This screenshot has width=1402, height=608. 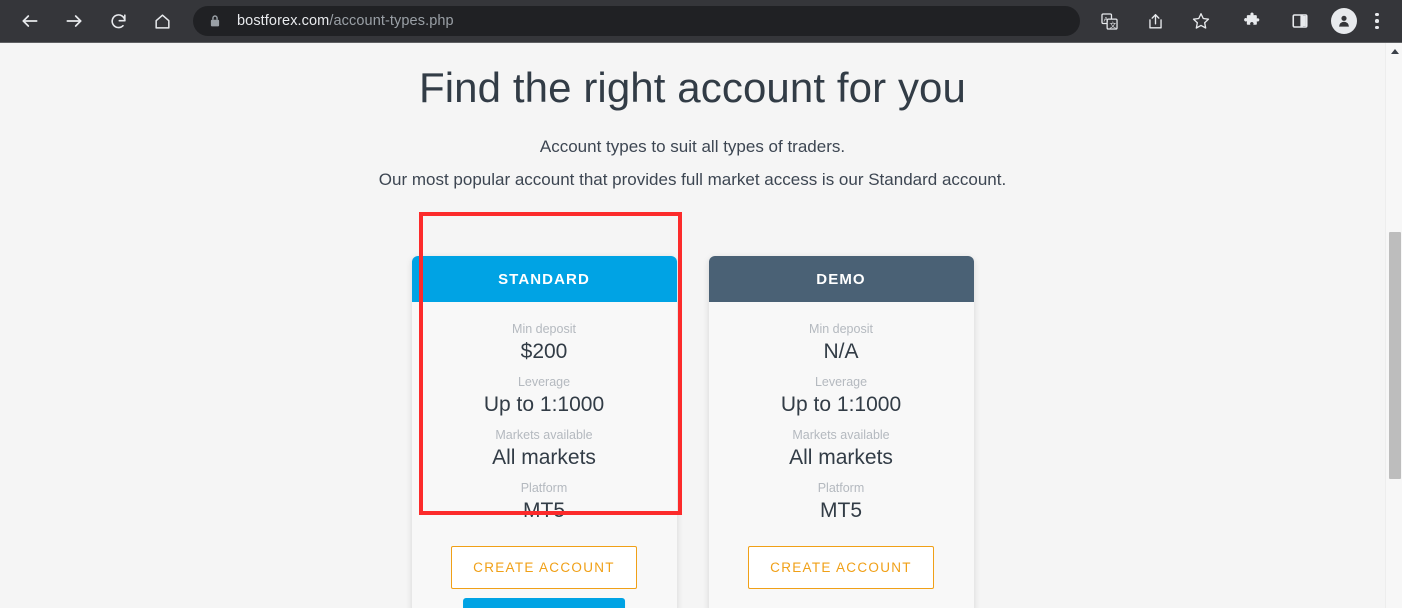 I want to click on scroll-up-arrow-icon, so click(x=1394, y=51).